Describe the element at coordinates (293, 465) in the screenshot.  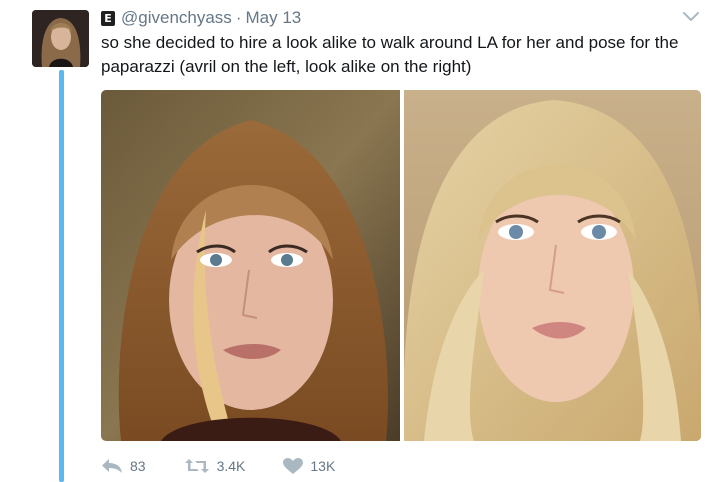
I see `heart-icon` at that location.